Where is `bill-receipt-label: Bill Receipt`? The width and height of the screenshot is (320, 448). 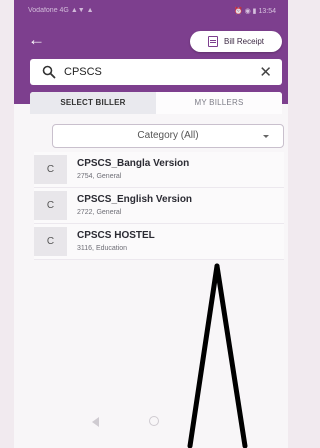
bill-receipt-label: Bill Receipt is located at coordinates (243, 41).